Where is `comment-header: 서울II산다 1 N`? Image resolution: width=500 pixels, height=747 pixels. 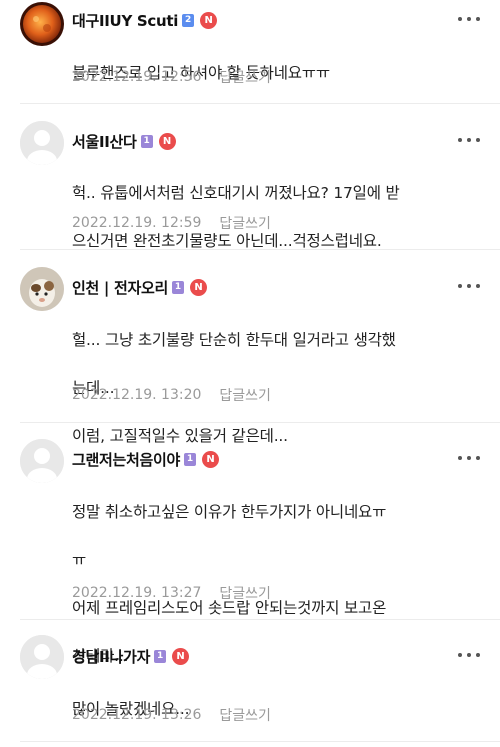
comment-header: 서울II산다 1 N is located at coordinates (124, 141).